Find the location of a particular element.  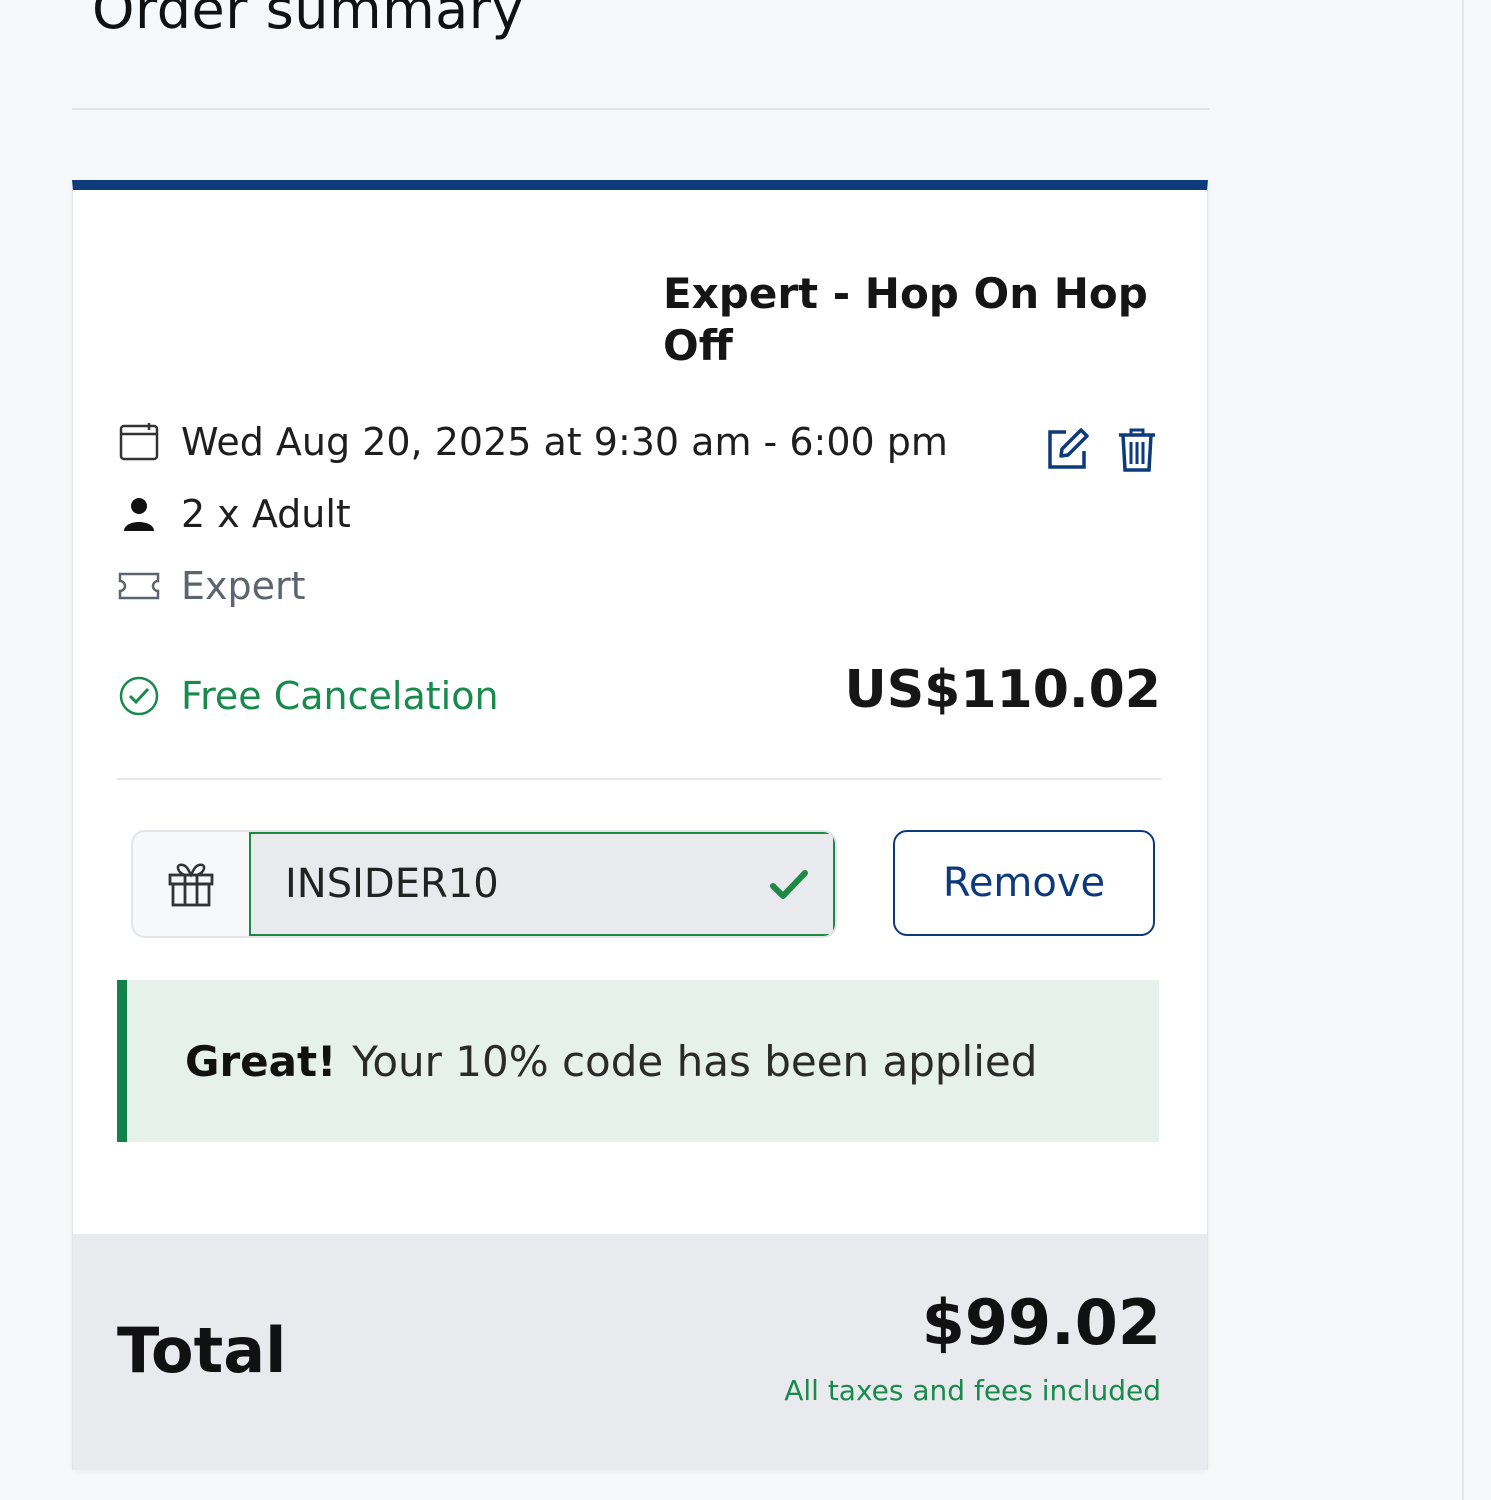

variant-name: Expert is located at coordinates (243, 586).